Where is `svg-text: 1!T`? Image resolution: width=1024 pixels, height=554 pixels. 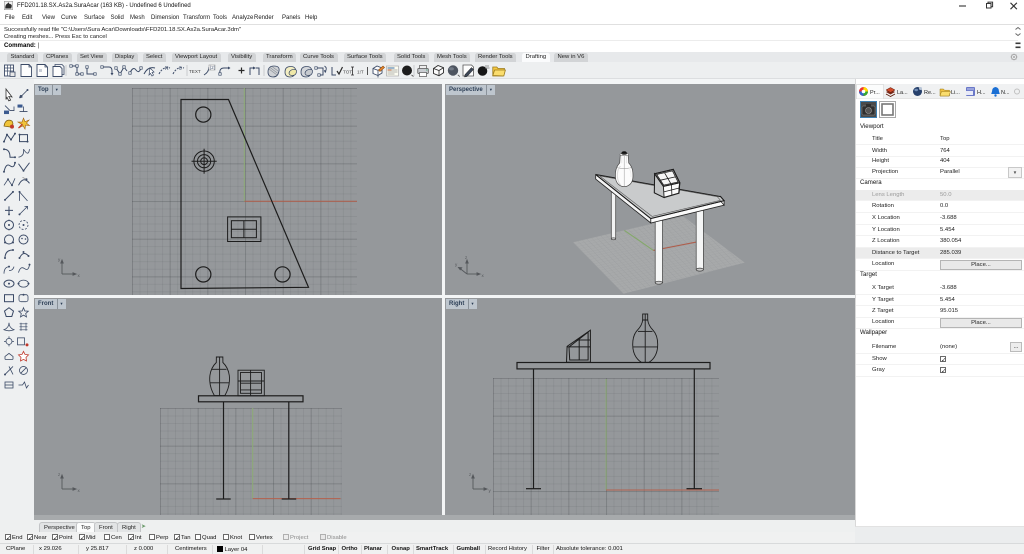 svg-text: 1!T is located at coordinates (360, 72).